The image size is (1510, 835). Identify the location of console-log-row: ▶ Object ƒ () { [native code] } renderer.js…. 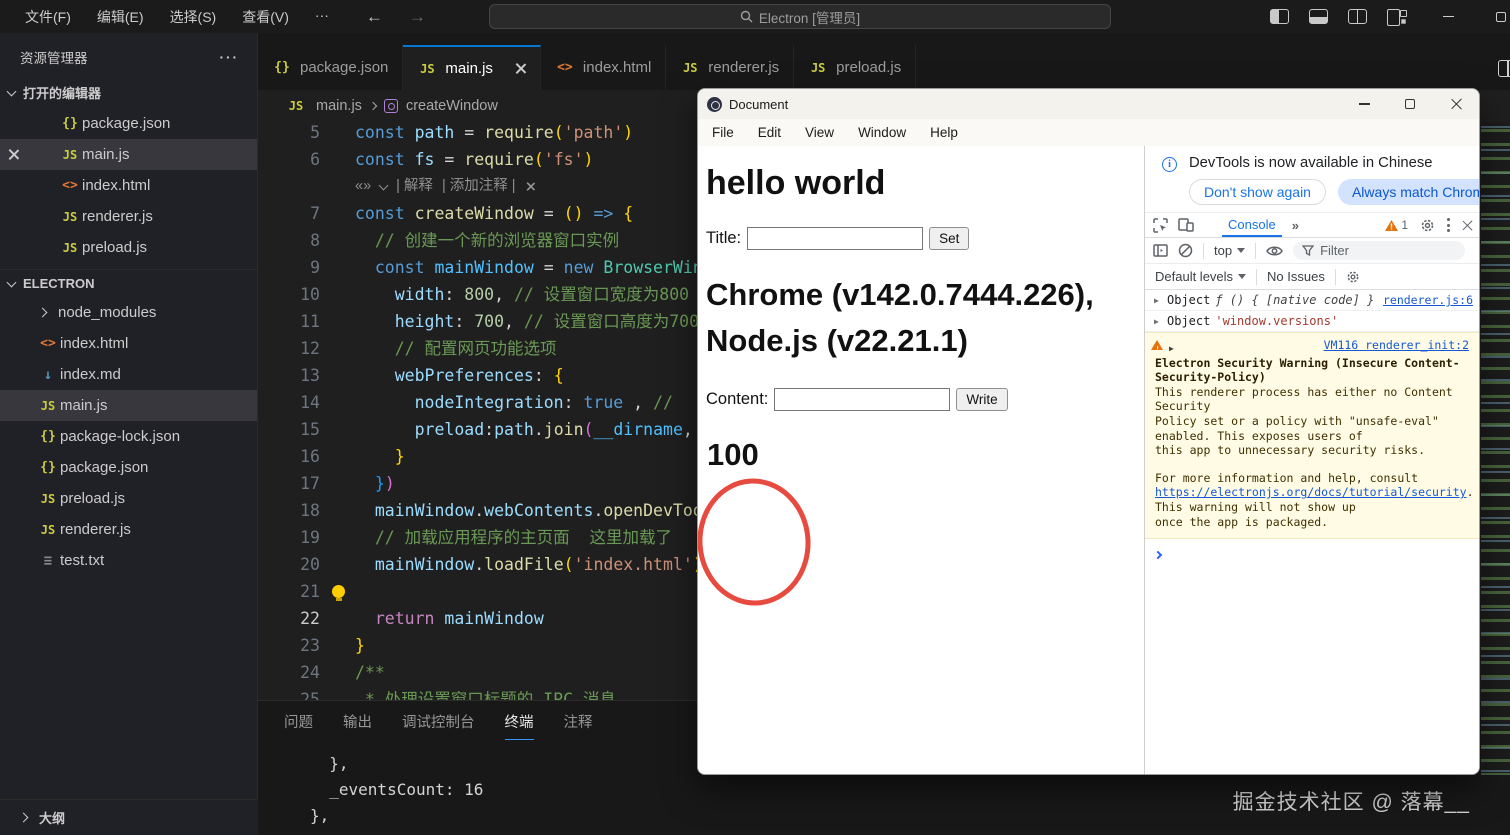
(1312, 300).